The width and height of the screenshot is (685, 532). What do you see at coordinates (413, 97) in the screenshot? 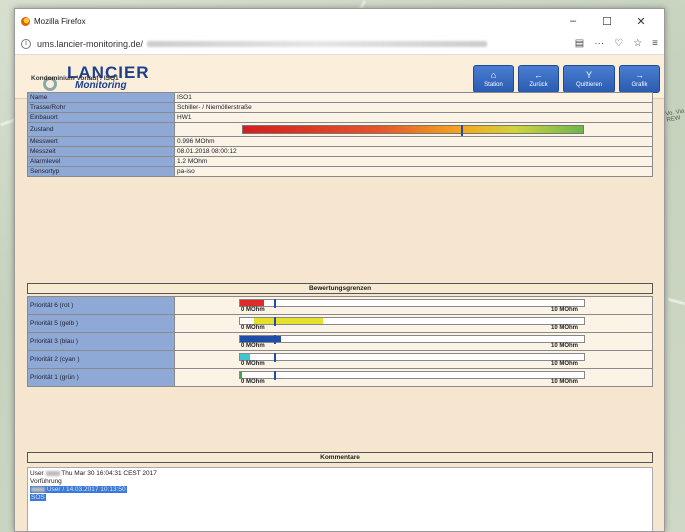
I see `detail-value: ISO1` at bounding box center [413, 97].